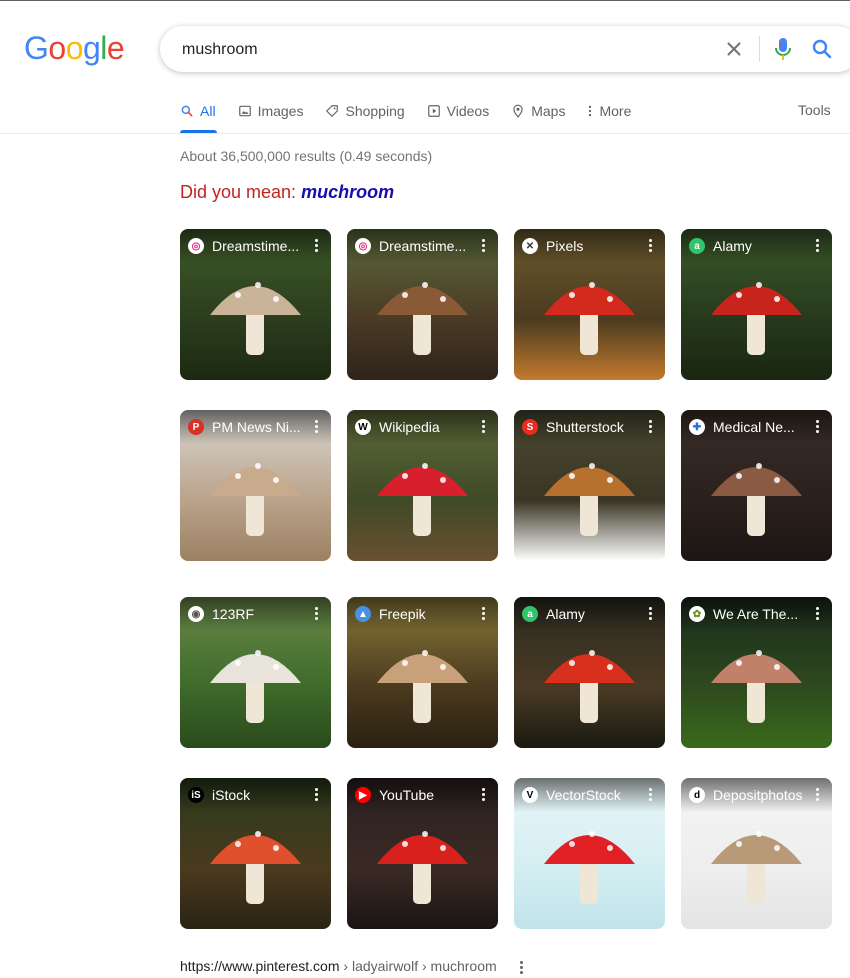  I want to click on logo-letter: e, so click(115, 48).